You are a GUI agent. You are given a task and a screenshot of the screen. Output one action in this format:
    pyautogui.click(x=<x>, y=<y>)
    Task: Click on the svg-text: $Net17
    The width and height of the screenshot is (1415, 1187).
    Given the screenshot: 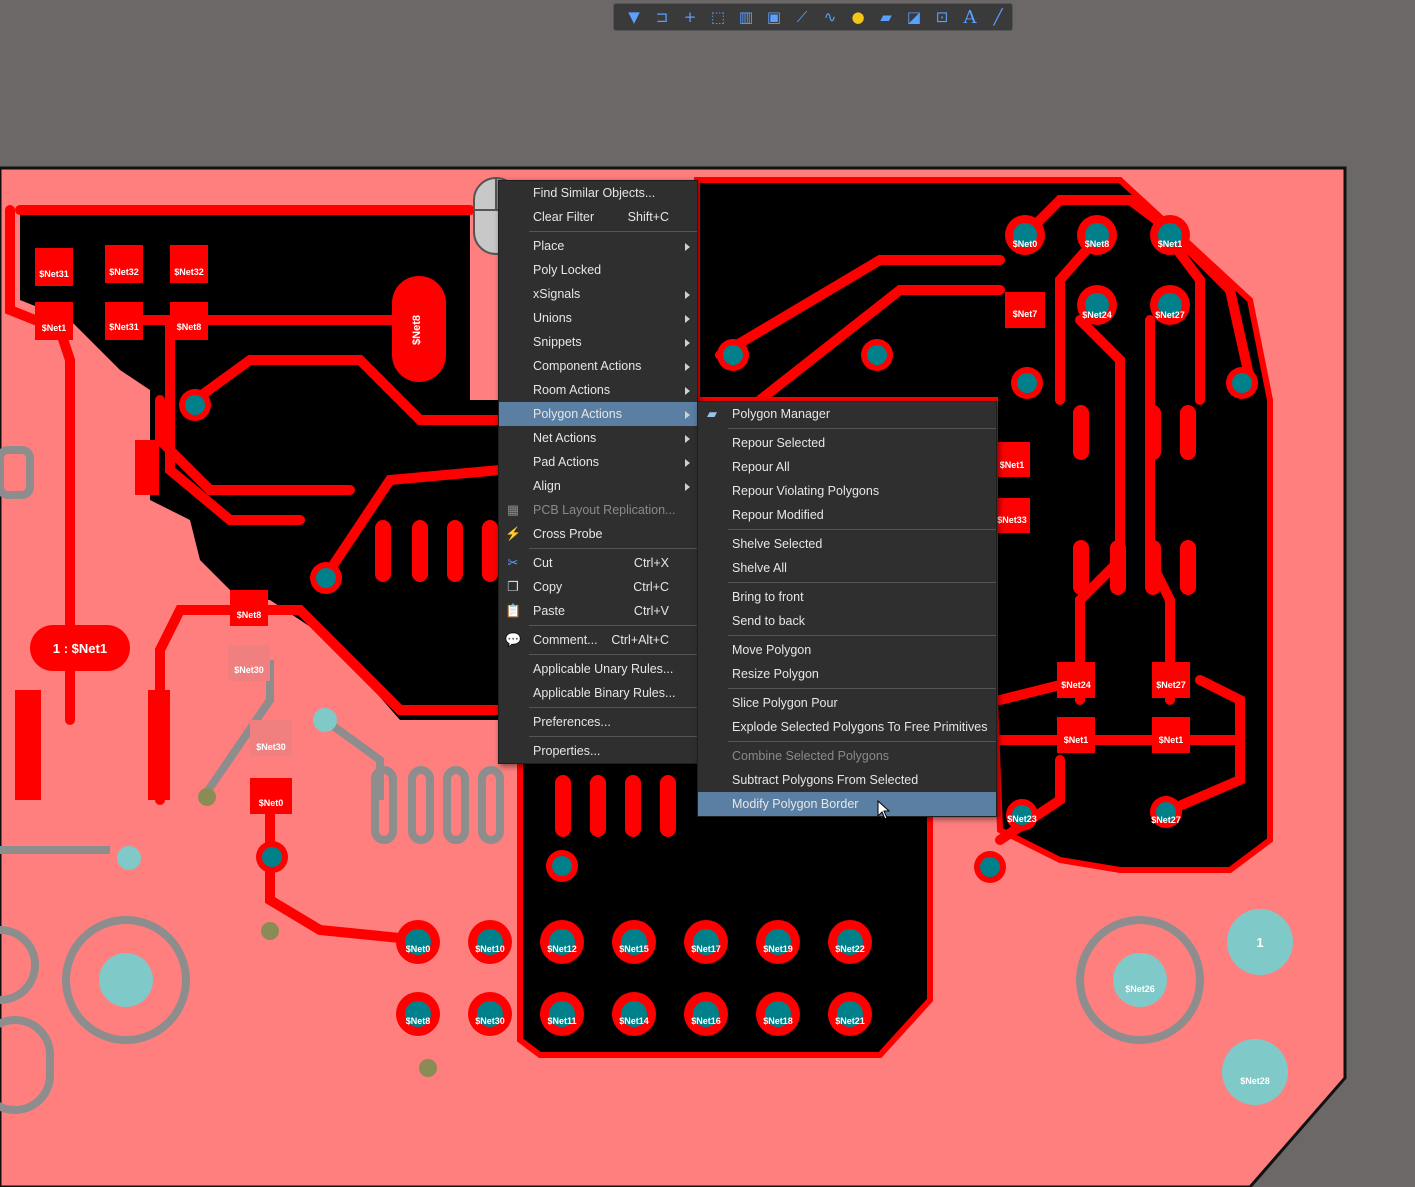 What is the action you would take?
    pyautogui.click(x=706, y=949)
    